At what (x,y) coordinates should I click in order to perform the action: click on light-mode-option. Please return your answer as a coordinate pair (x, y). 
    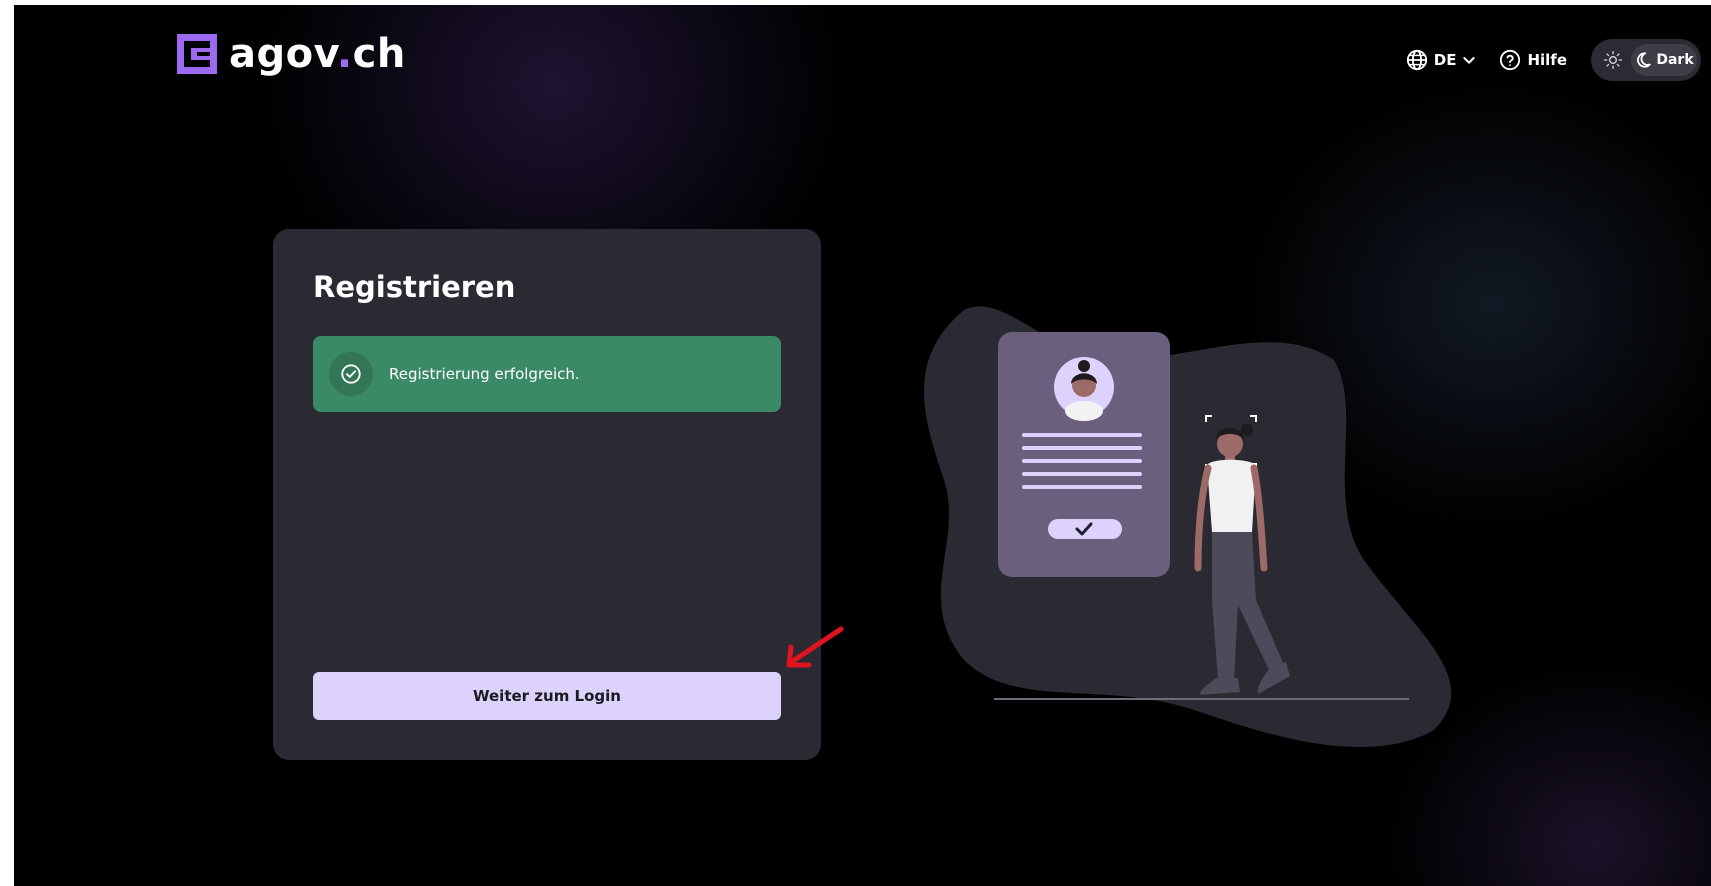
    Looking at the image, I should click on (1613, 60).